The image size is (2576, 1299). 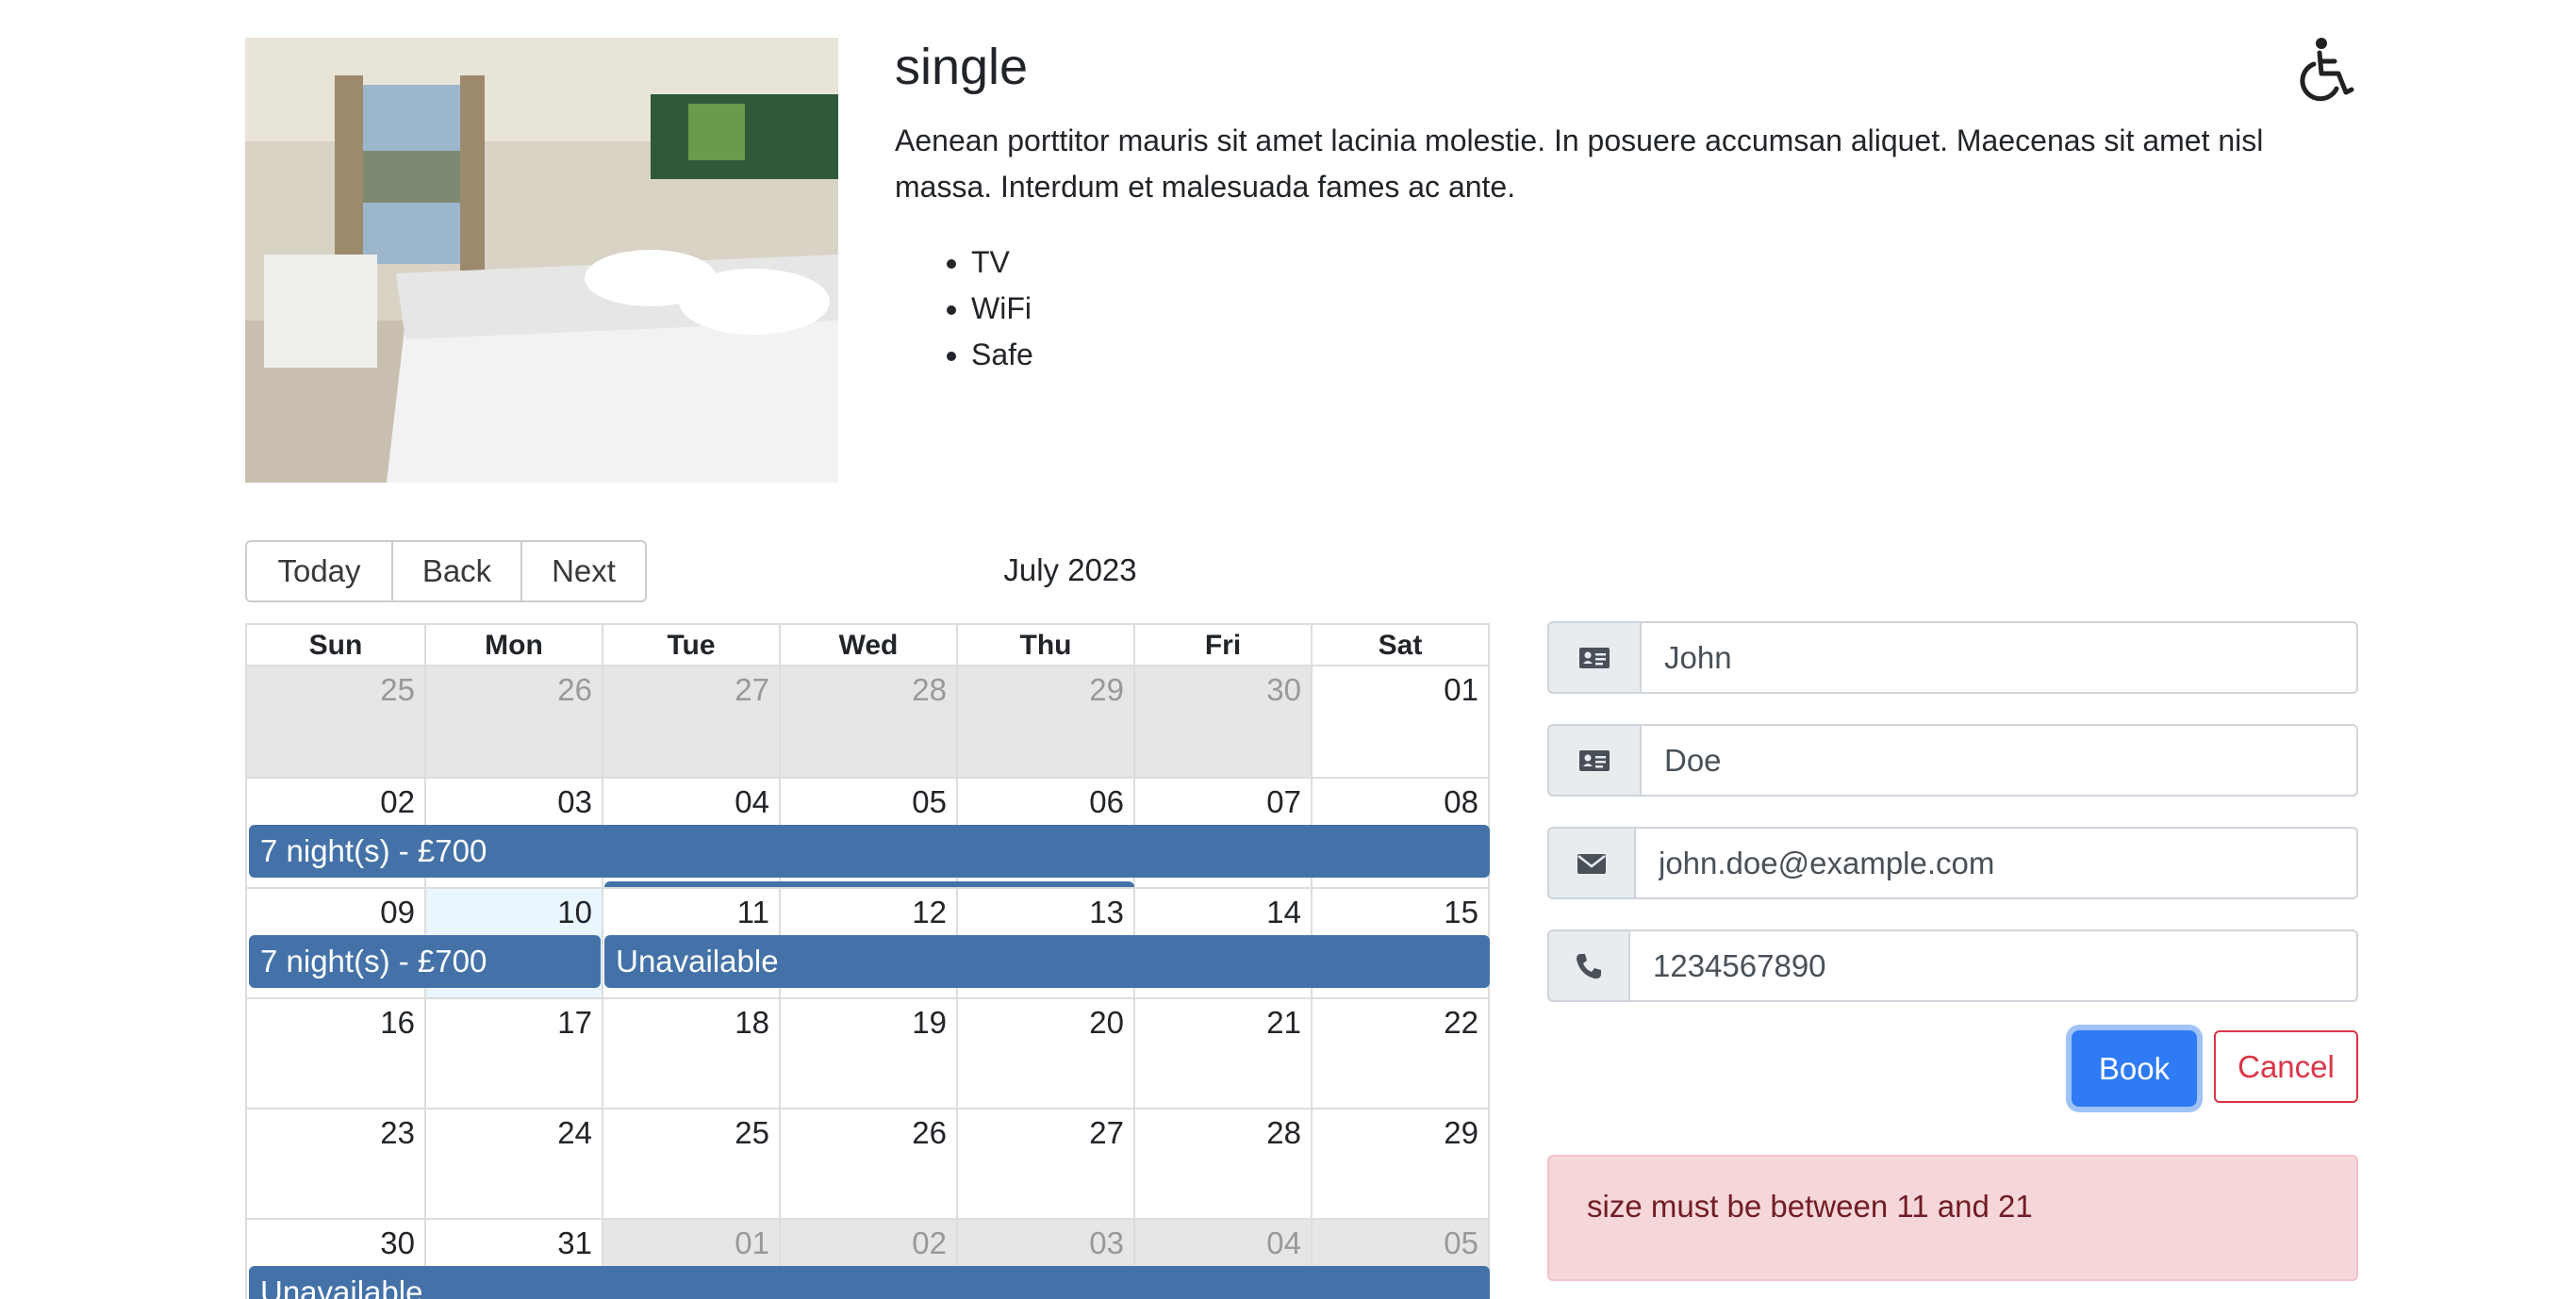 What do you see at coordinates (513, 1133) in the screenshot?
I see `date-number: 24` at bounding box center [513, 1133].